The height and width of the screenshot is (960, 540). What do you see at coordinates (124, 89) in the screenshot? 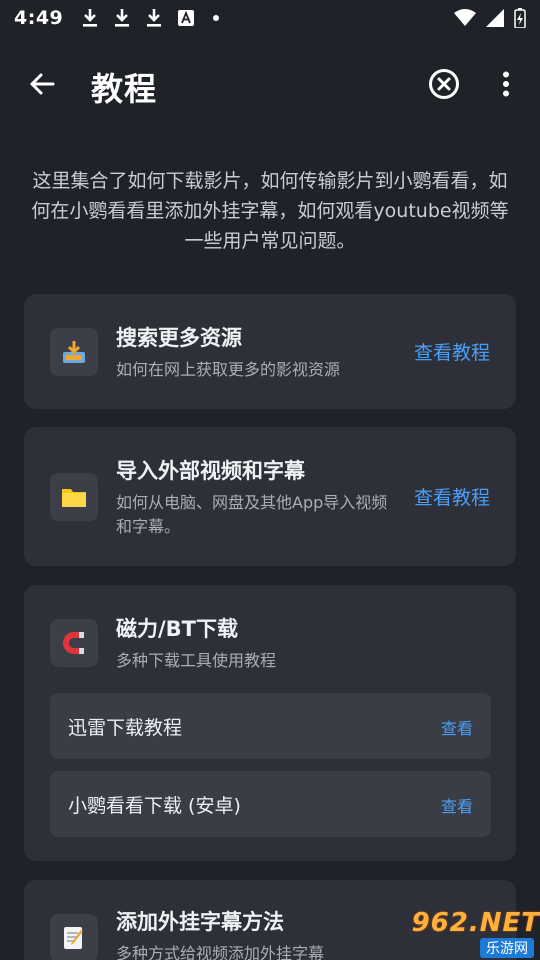
I see `page-title: 教程` at bounding box center [124, 89].